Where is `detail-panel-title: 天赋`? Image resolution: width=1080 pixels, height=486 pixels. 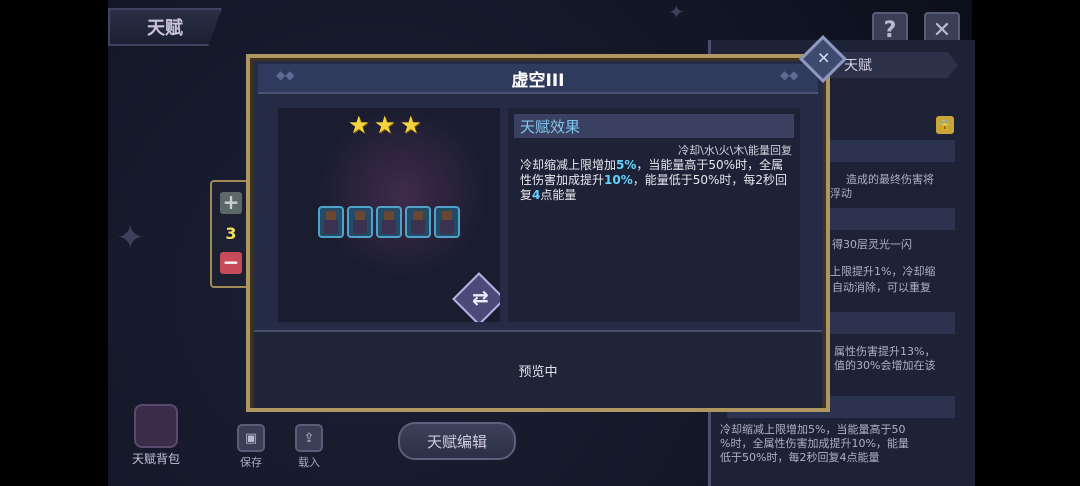 detail-panel-title: 天赋 is located at coordinates (893, 65).